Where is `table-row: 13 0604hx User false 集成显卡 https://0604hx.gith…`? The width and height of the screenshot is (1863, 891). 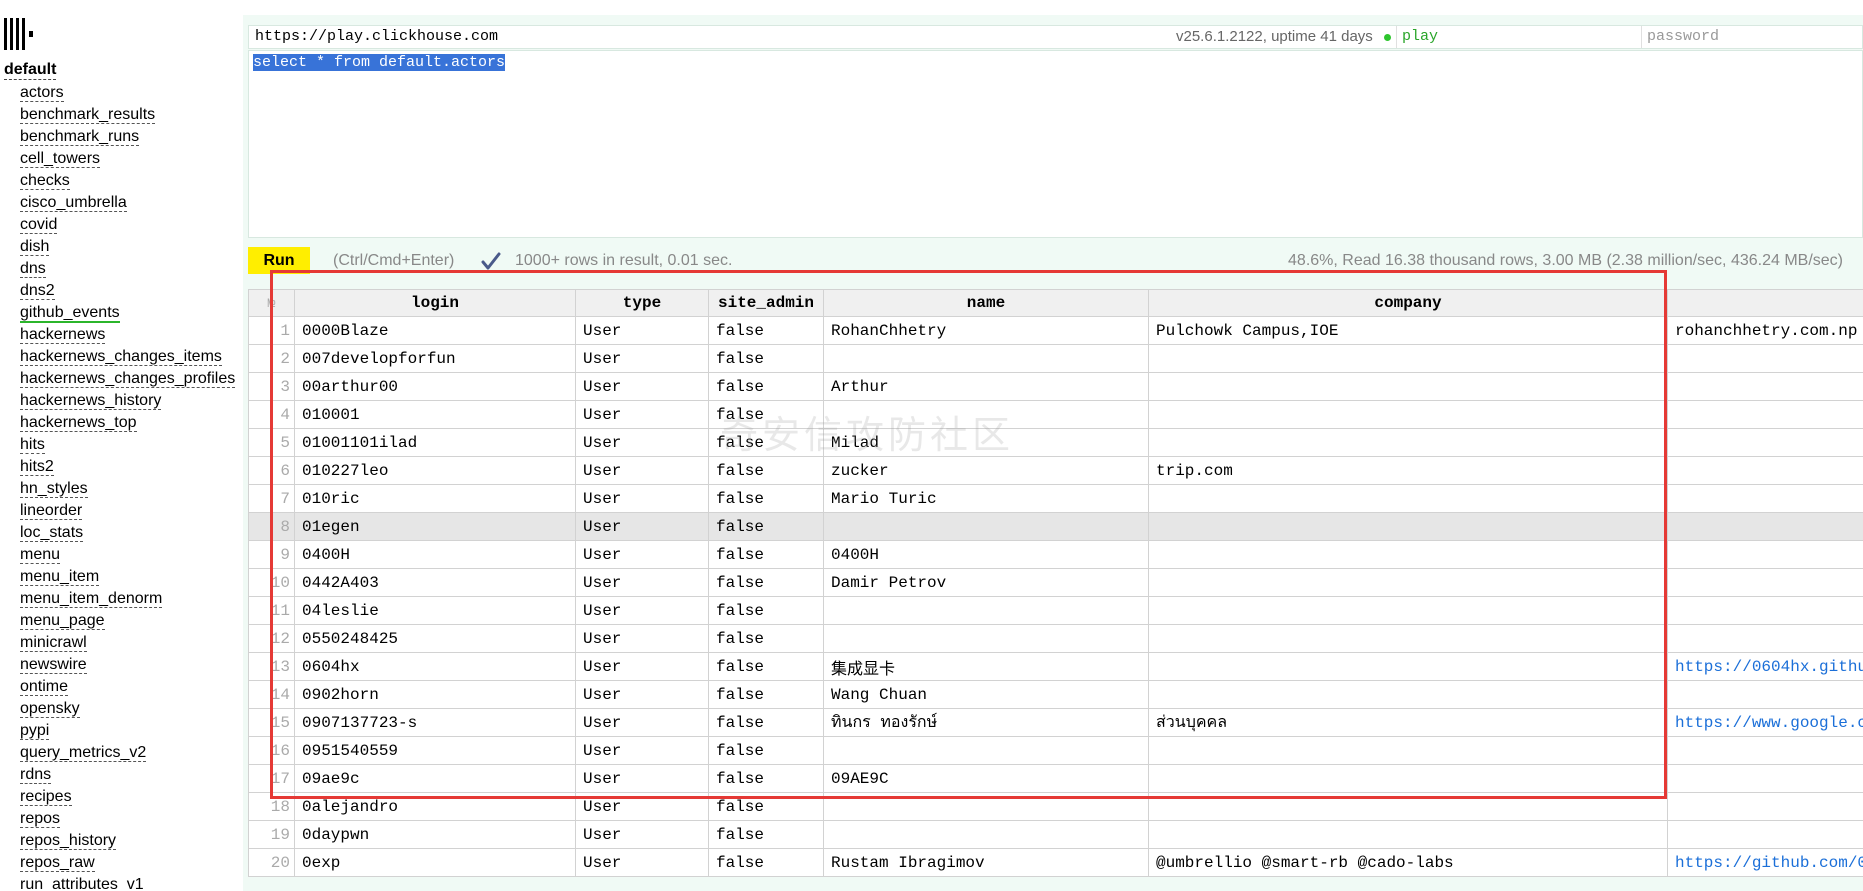
table-row: 13 0604hx User false 集成显卡 https://0604hx.gith… is located at coordinates (1055, 666).